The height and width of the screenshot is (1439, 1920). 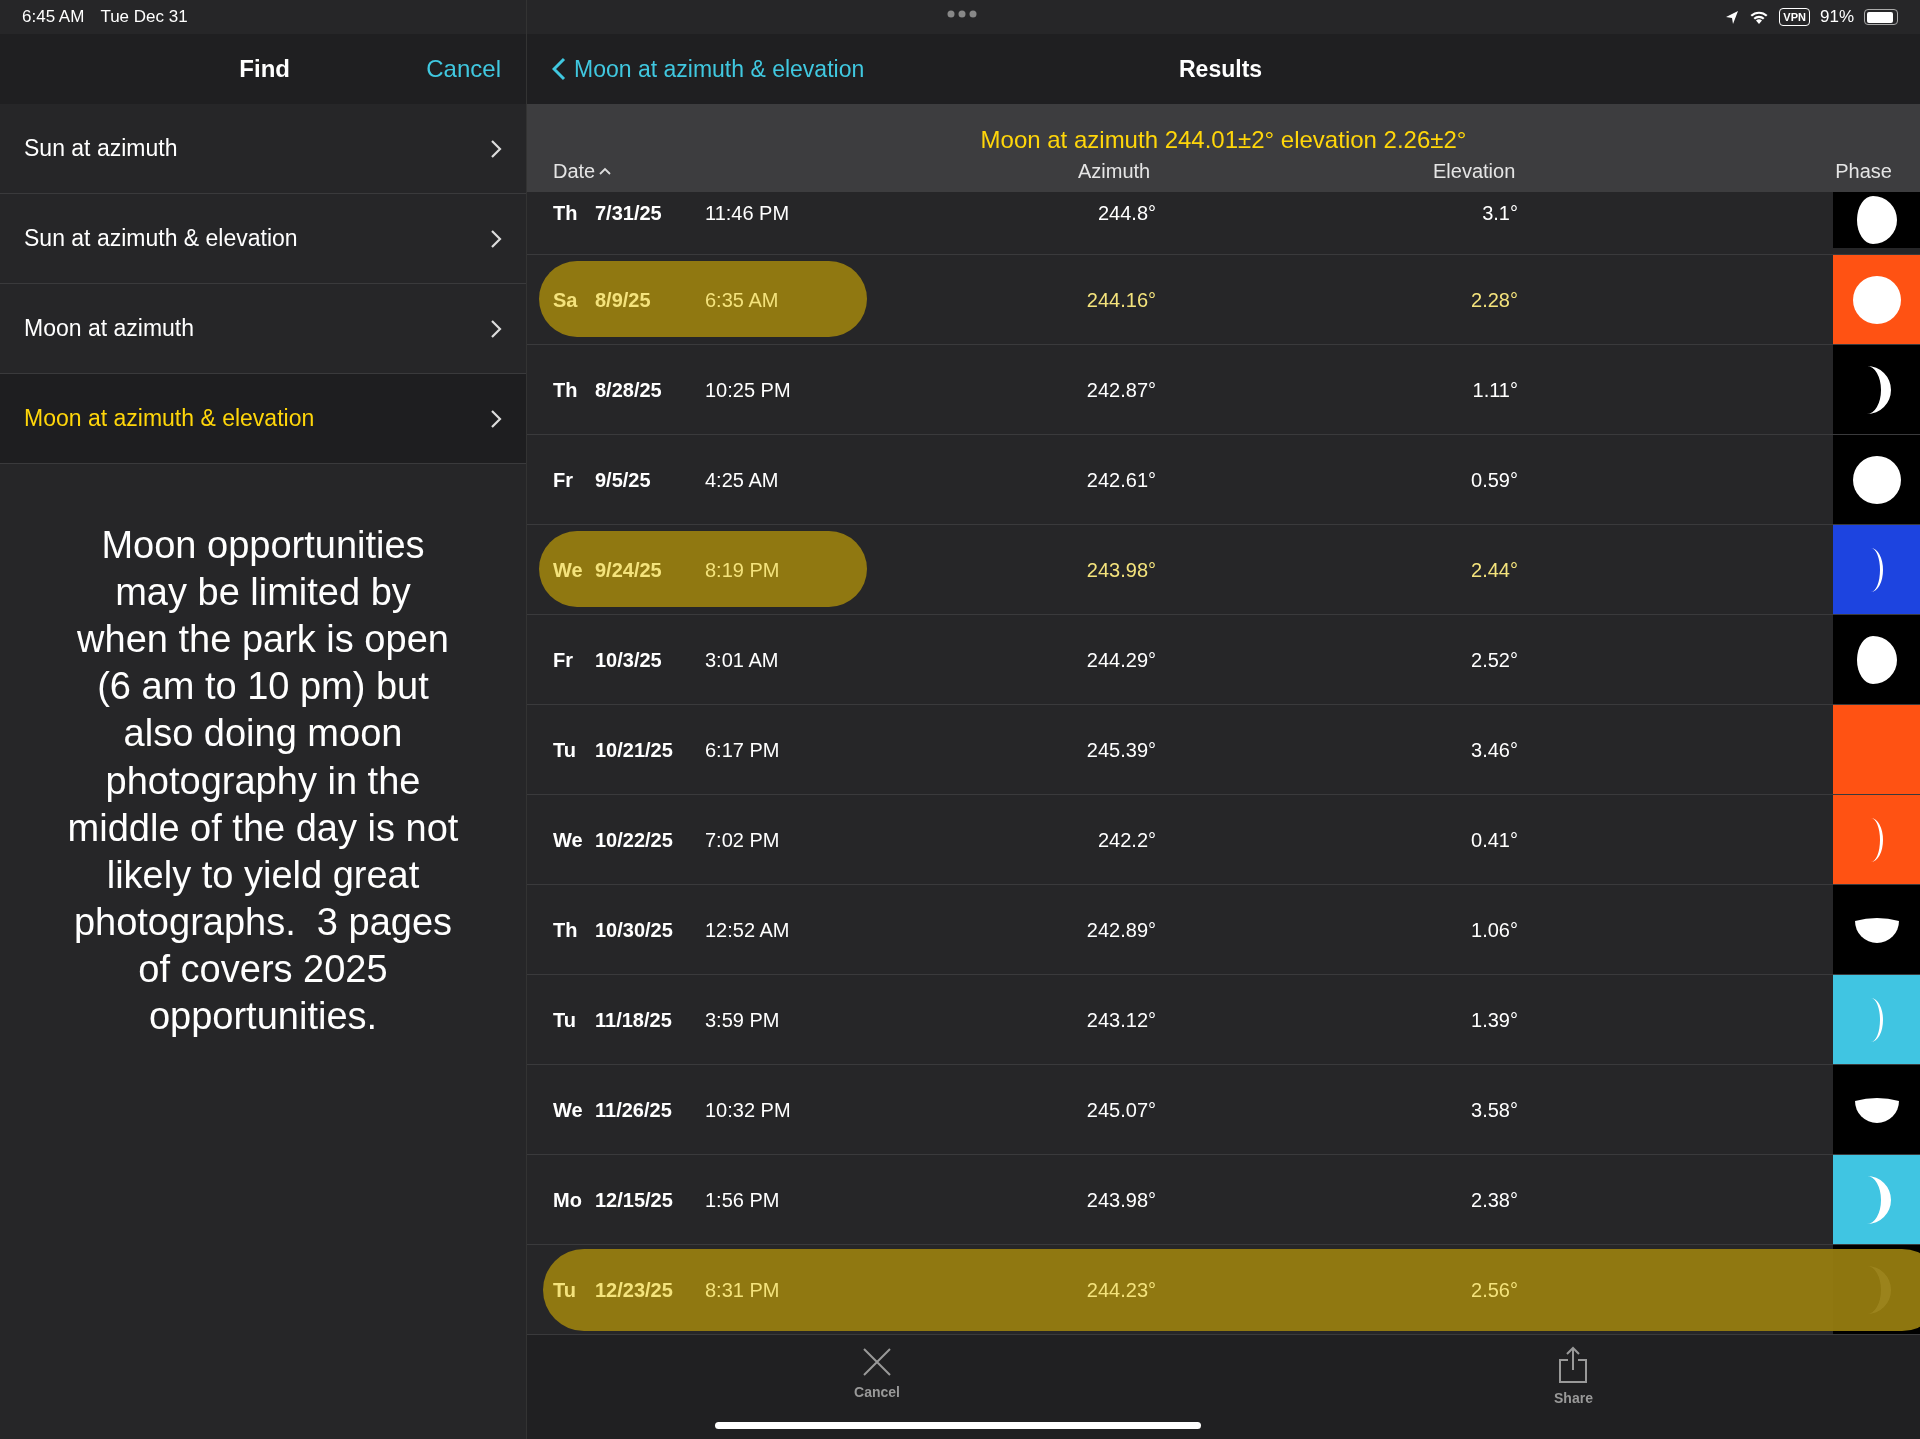 What do you see at coordinates (748, 930) in the screenshot?
I see `time-cell-text: 12:52 AM` at bounding box center [748, 930].